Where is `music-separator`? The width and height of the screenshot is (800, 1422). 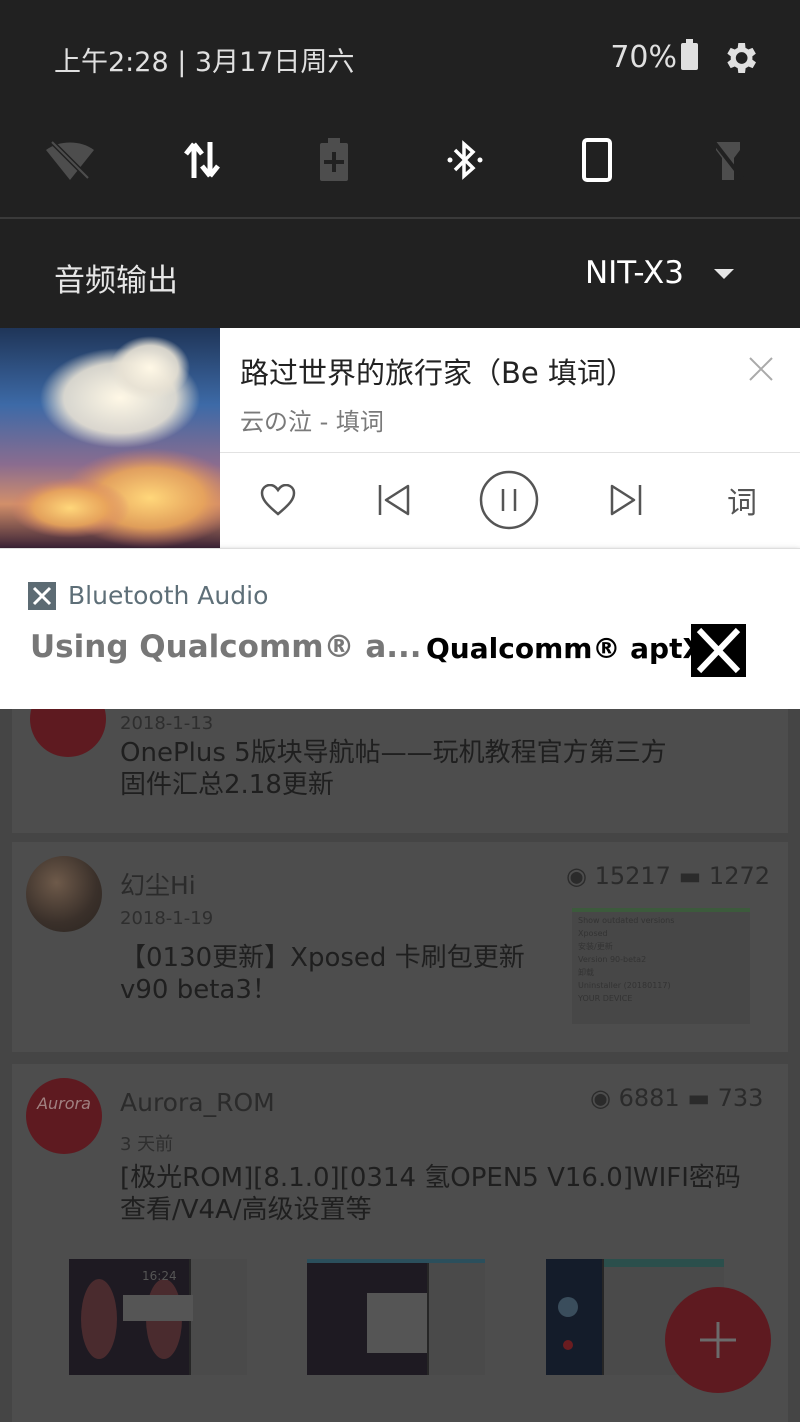
music-separator is located at coordinates (510, 452).